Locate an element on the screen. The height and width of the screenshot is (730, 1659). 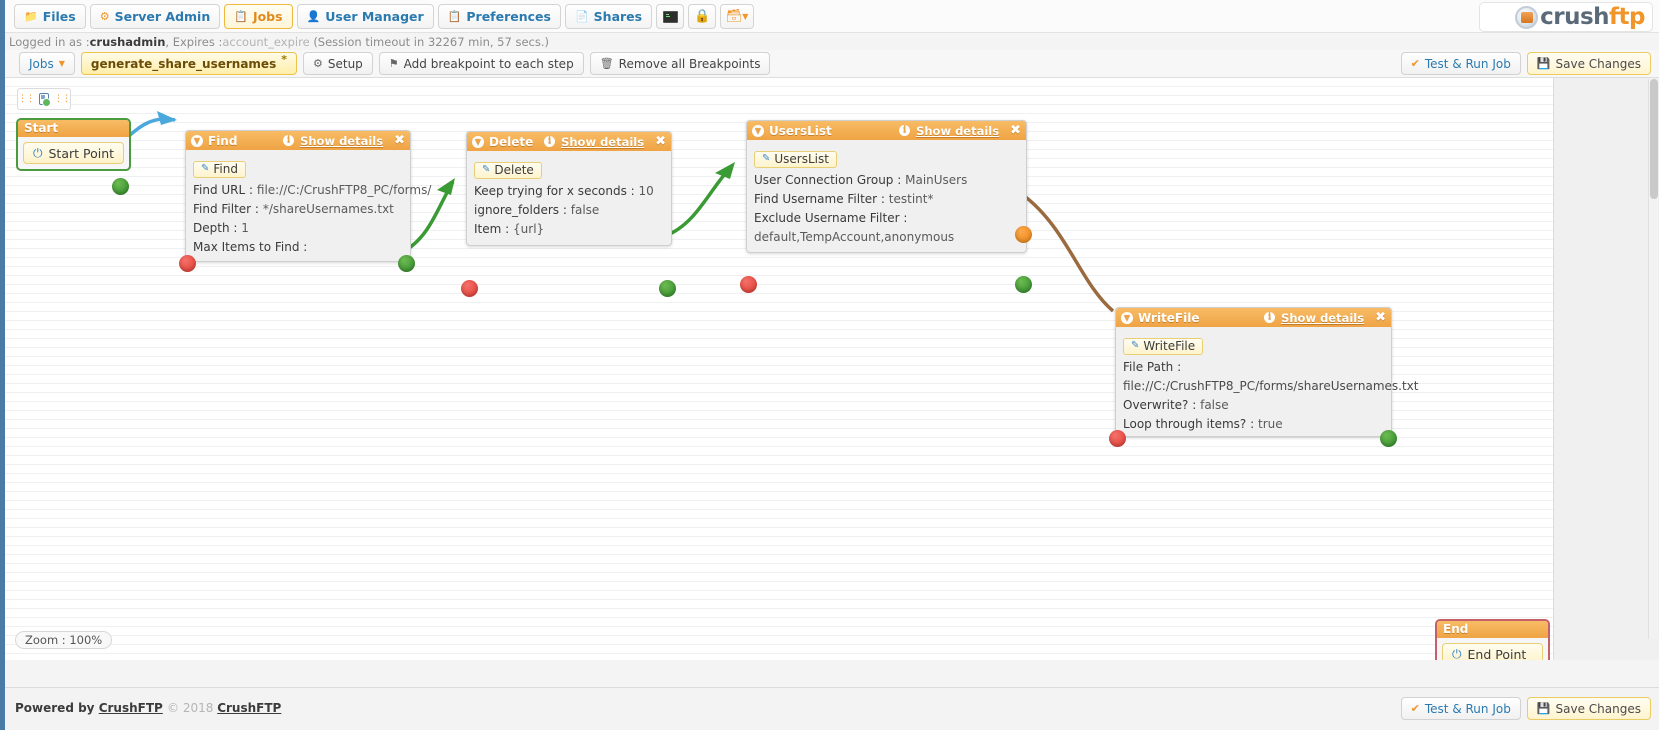
copyright-crushftp-link: CrushFTP is located at coordinates (249, 708).